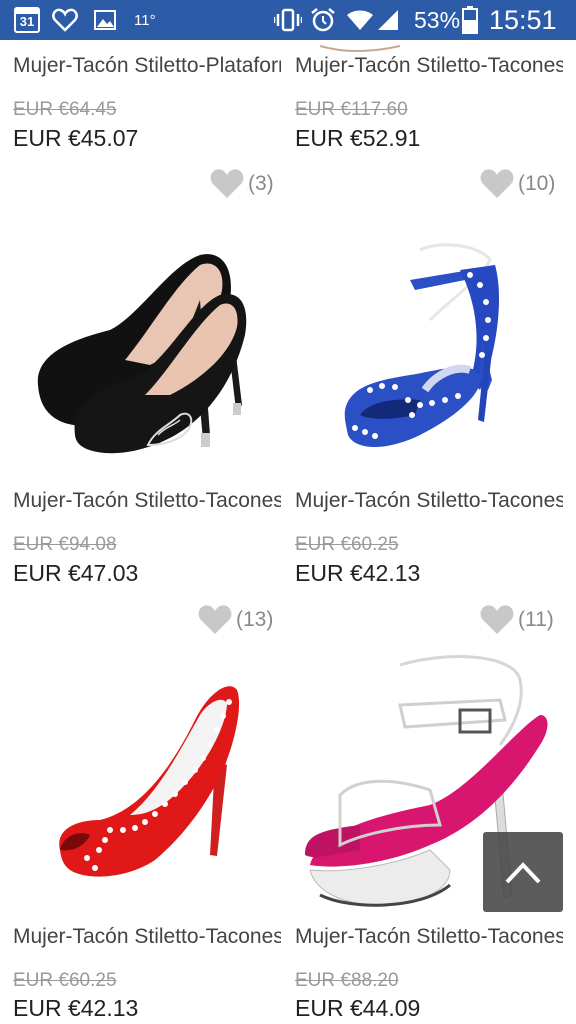 This screenshot has height=1024, width=576. I want to click on signal-icon, so click(388, 20).